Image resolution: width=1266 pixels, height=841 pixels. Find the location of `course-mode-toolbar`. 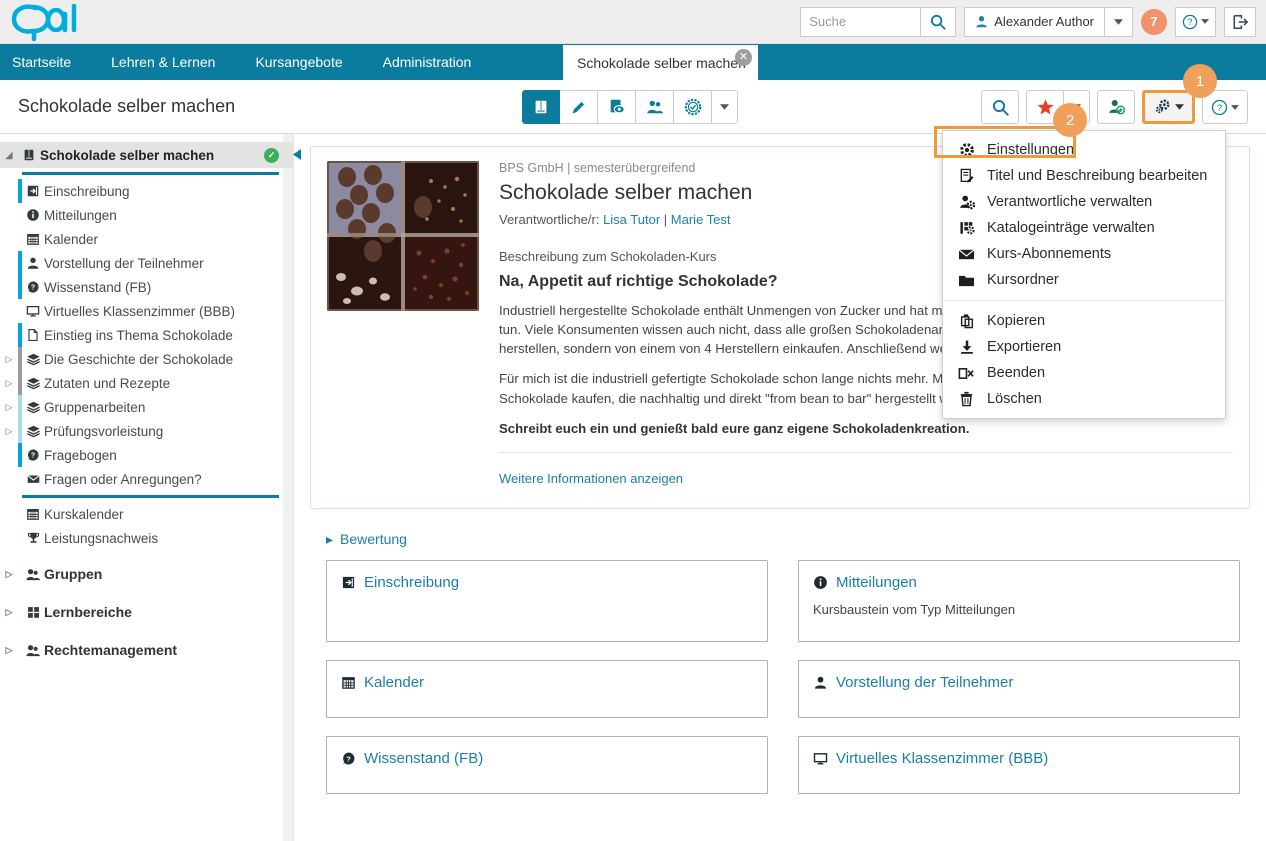

course-mode-toolbar is located at coordinates (630, 107).